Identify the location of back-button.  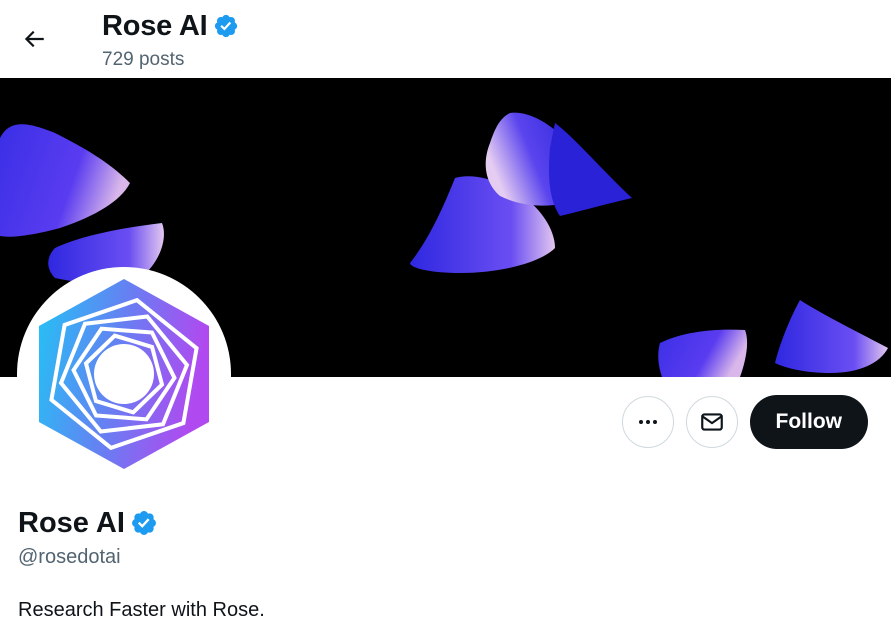
(34, 39).